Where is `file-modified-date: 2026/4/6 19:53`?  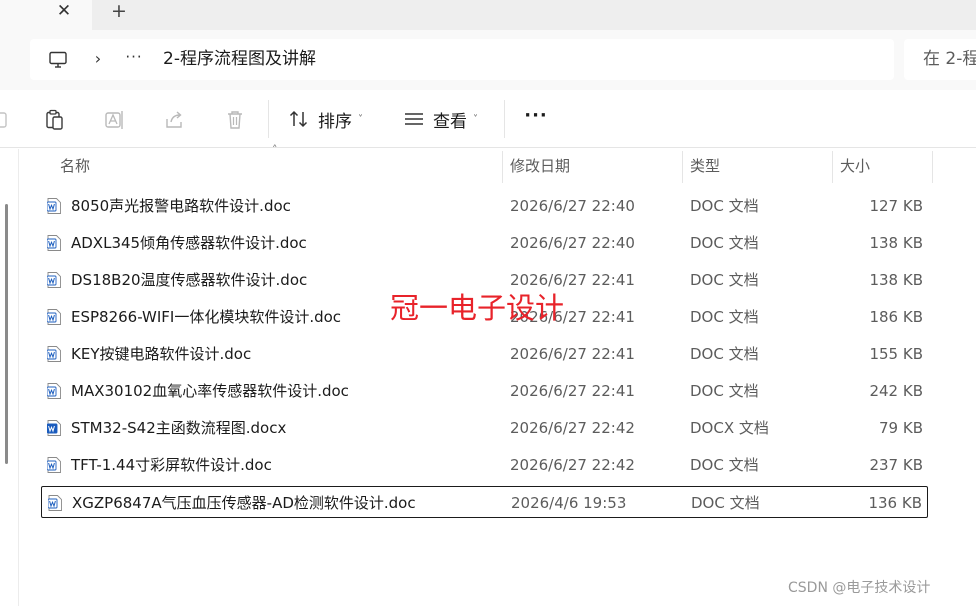 file-modified-date: 2026/4/6 19:53 is located at coordinates (569, 503).